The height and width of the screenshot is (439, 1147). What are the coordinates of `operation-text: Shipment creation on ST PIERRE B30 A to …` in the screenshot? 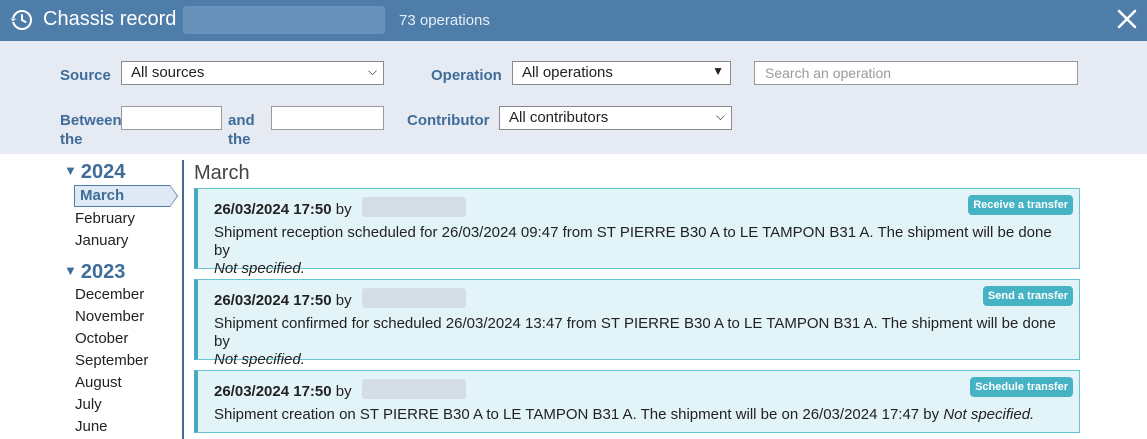 It's located at (577, 414).